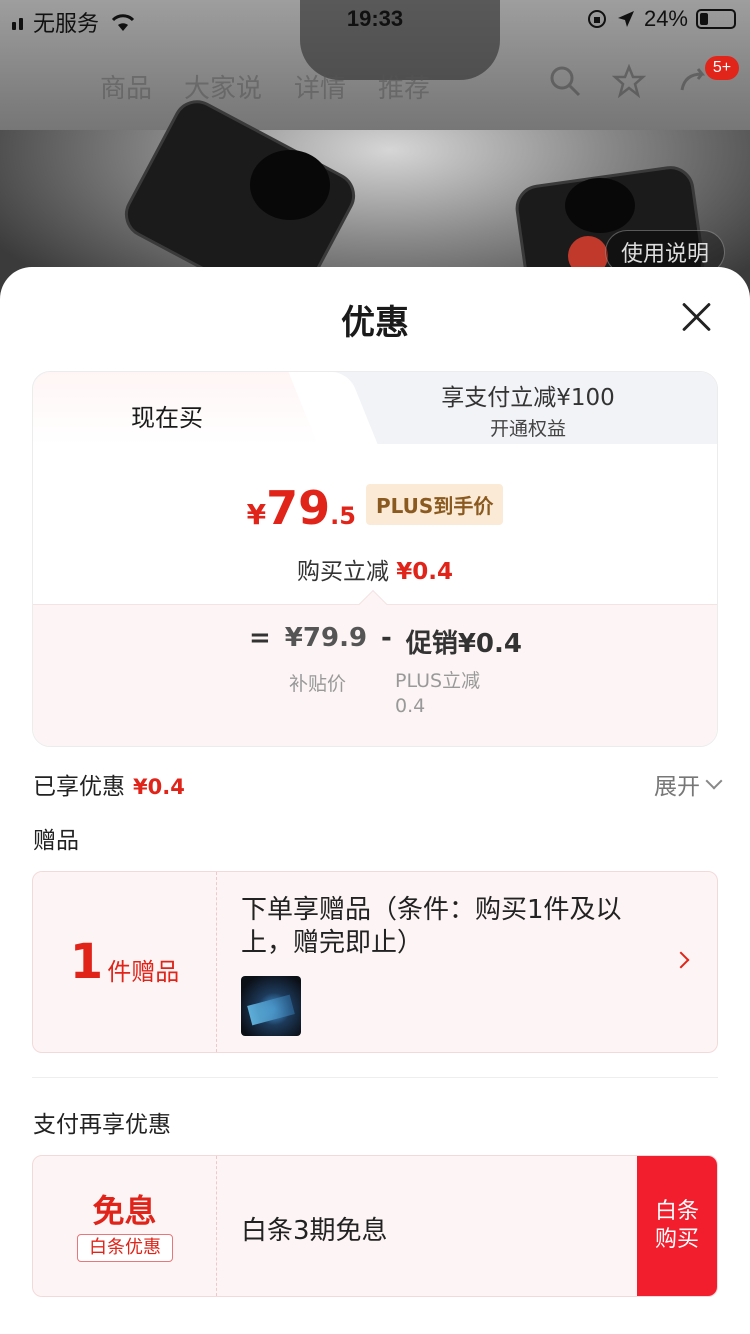 The width and height of the screenshot is (750, 1334). Describe the element at coordinates (665, 18) in the screenshot. I see `battery-percent: 24%` at that location.